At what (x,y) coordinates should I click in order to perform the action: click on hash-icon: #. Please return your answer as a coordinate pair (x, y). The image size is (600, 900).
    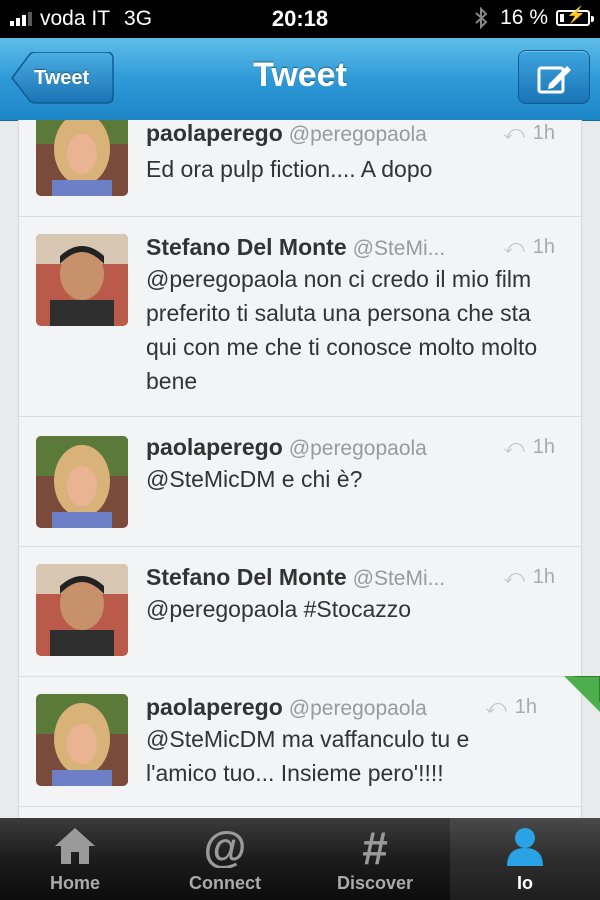
    Looking at the image, I should click on (375, 846).